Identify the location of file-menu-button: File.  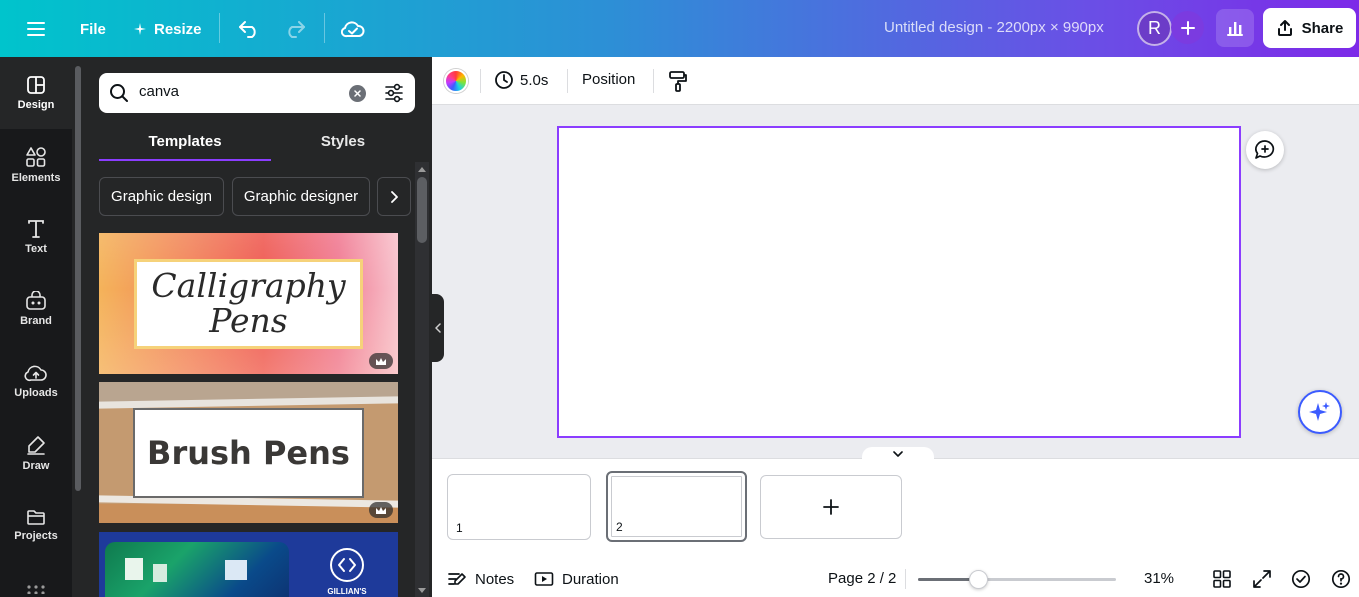
(93, 29).